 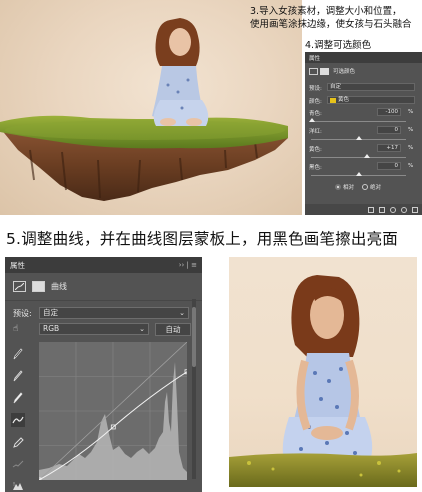 I want to click on preset-label: 预设:, so click(x=315, y=89).